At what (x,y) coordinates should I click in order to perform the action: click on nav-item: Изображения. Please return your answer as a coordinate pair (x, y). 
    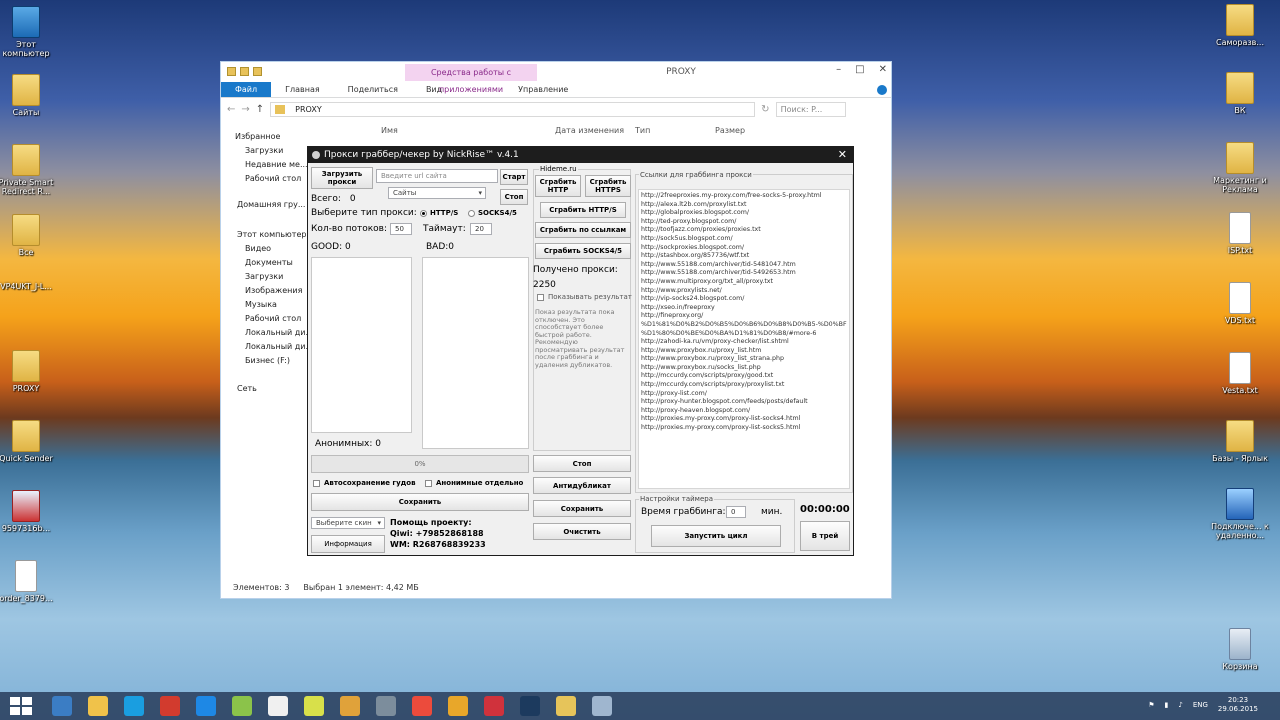
    Looking at the image, I should click on (273, 291).